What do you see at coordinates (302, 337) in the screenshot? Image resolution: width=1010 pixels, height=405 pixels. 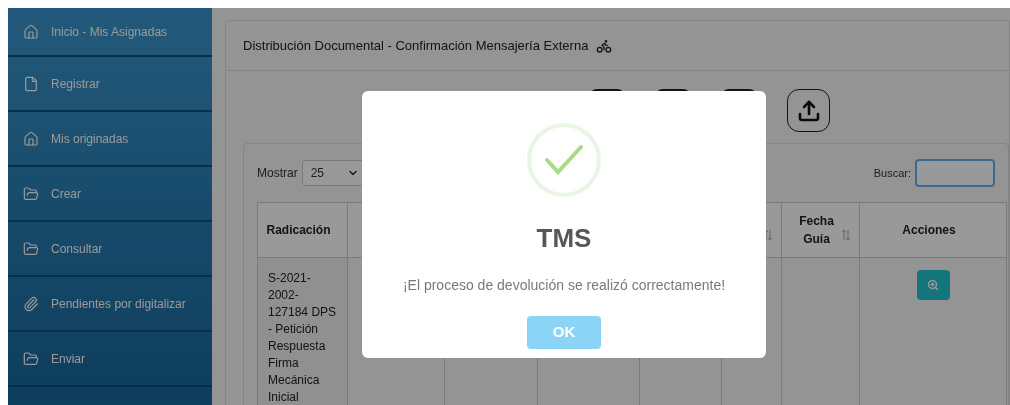 I see `table-cell: S-2021-2002-127184 DPS - Petición Respuesta Firma Mecánica Inicial` at bounding box center [302, 337].